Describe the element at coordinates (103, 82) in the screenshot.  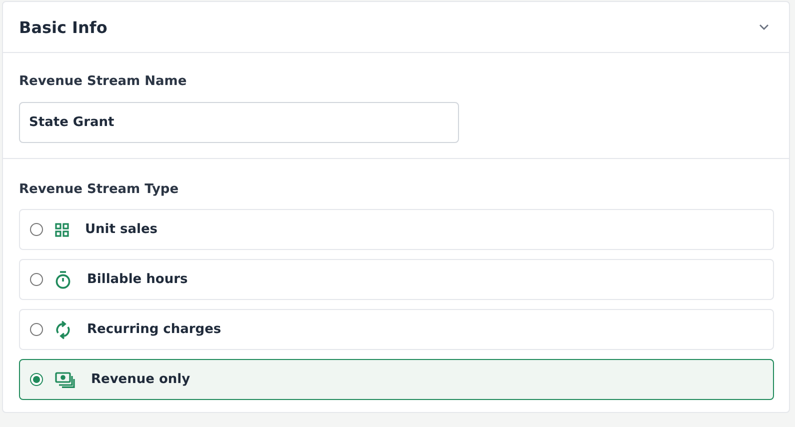
I see `field-label: Revenue Stream Name` at that location.